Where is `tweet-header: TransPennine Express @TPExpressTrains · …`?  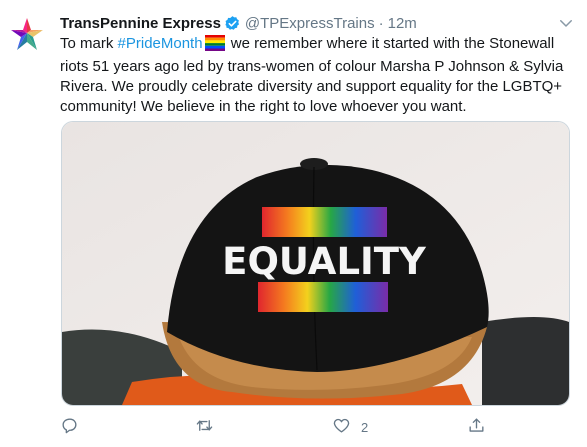 tweet-header: TransPennine Express @TPExpressTrains · … is located at coordinates (318, 23).